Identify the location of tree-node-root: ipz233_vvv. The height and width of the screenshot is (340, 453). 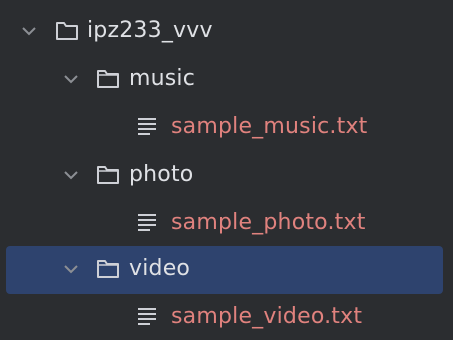
(226, 32).